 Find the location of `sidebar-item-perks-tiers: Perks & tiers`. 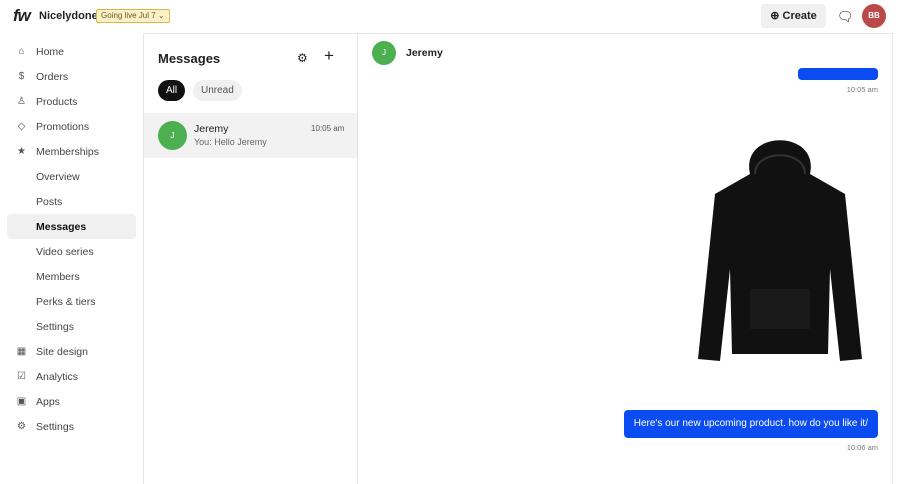

sidebar-item-perks-tiers: Perks & tiers is located at coordinates (71, 301).